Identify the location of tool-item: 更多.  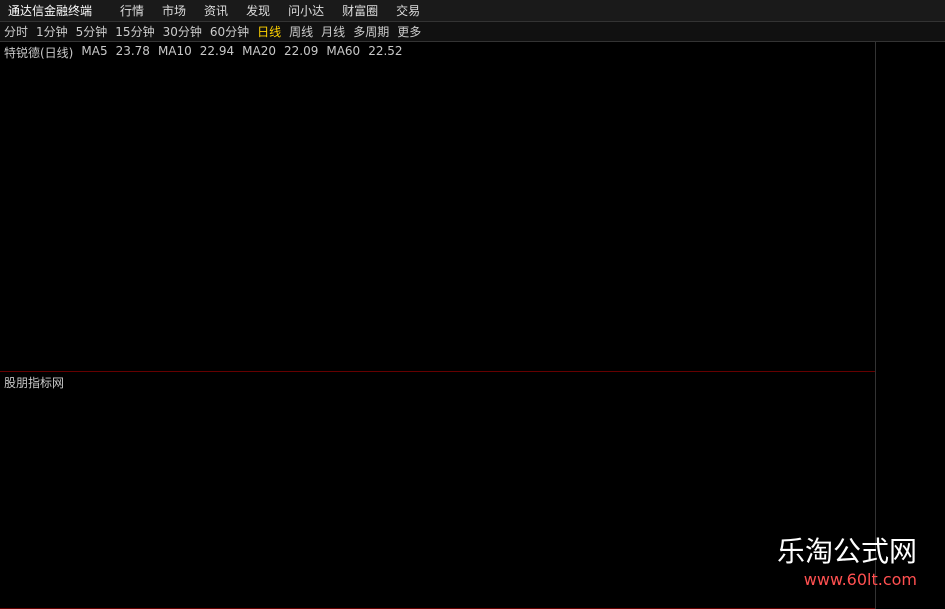
(409, 31).